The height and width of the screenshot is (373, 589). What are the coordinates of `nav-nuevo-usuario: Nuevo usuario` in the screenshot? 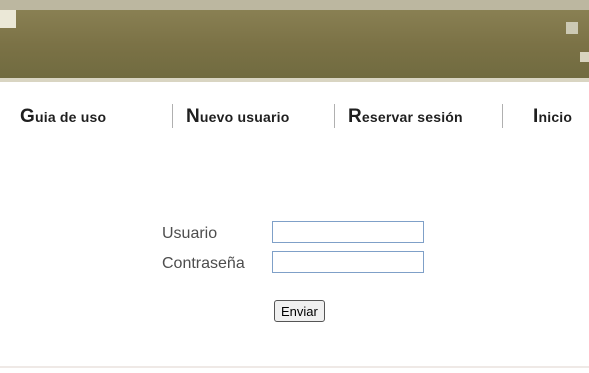 It's located at (237, 117).